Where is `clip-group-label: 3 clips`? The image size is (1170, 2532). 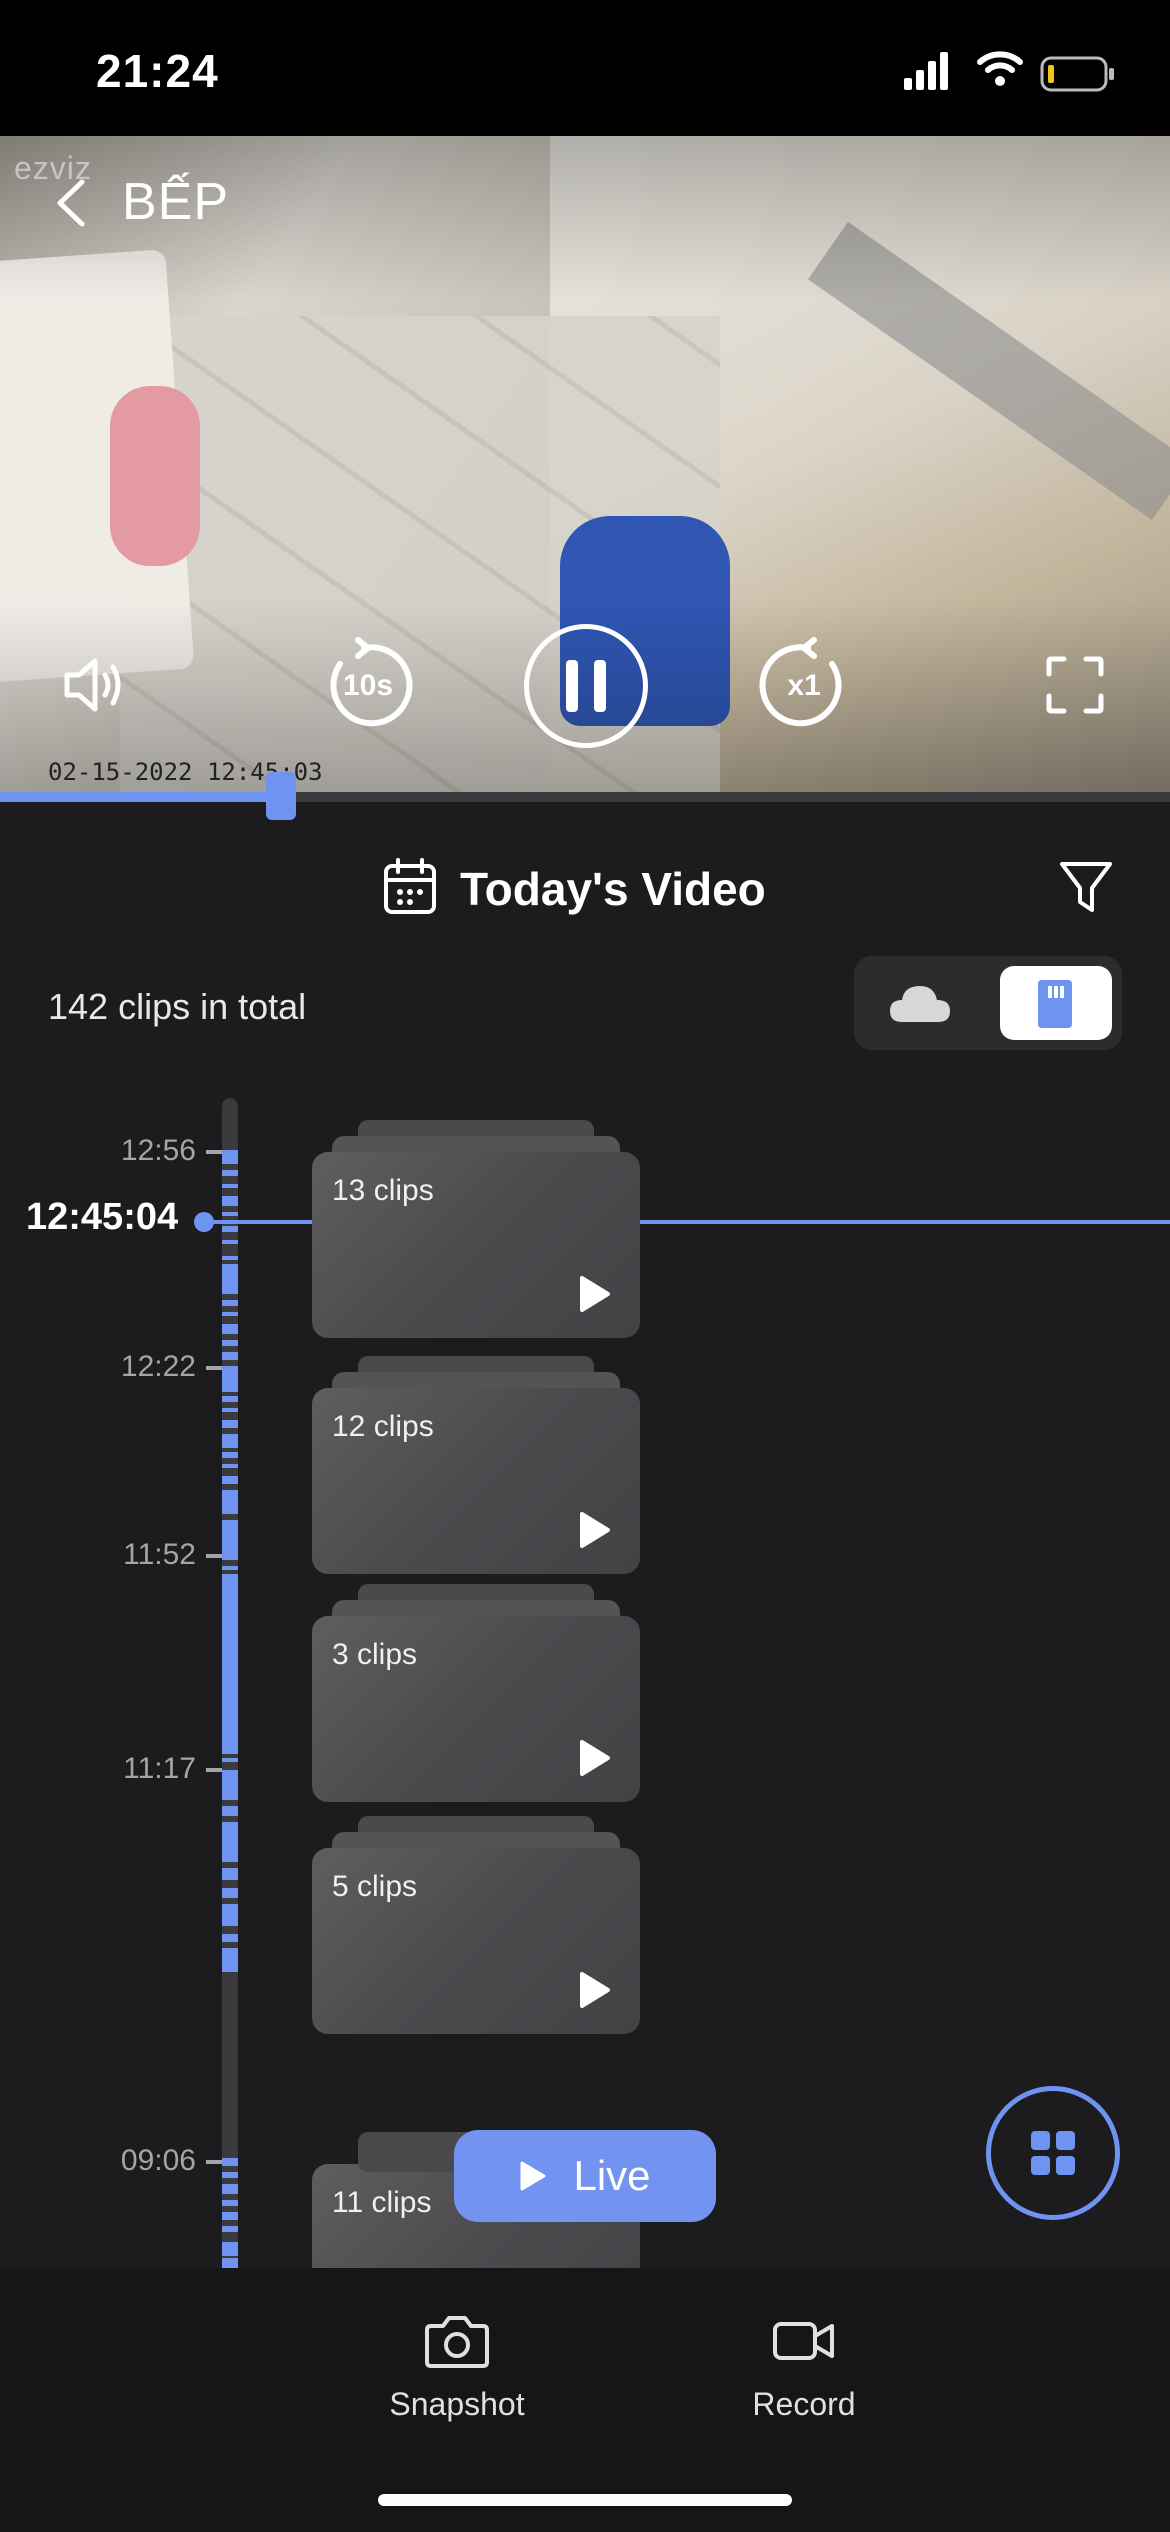
clip-group-label: 3 clips is located at coordinates (375, 1654).